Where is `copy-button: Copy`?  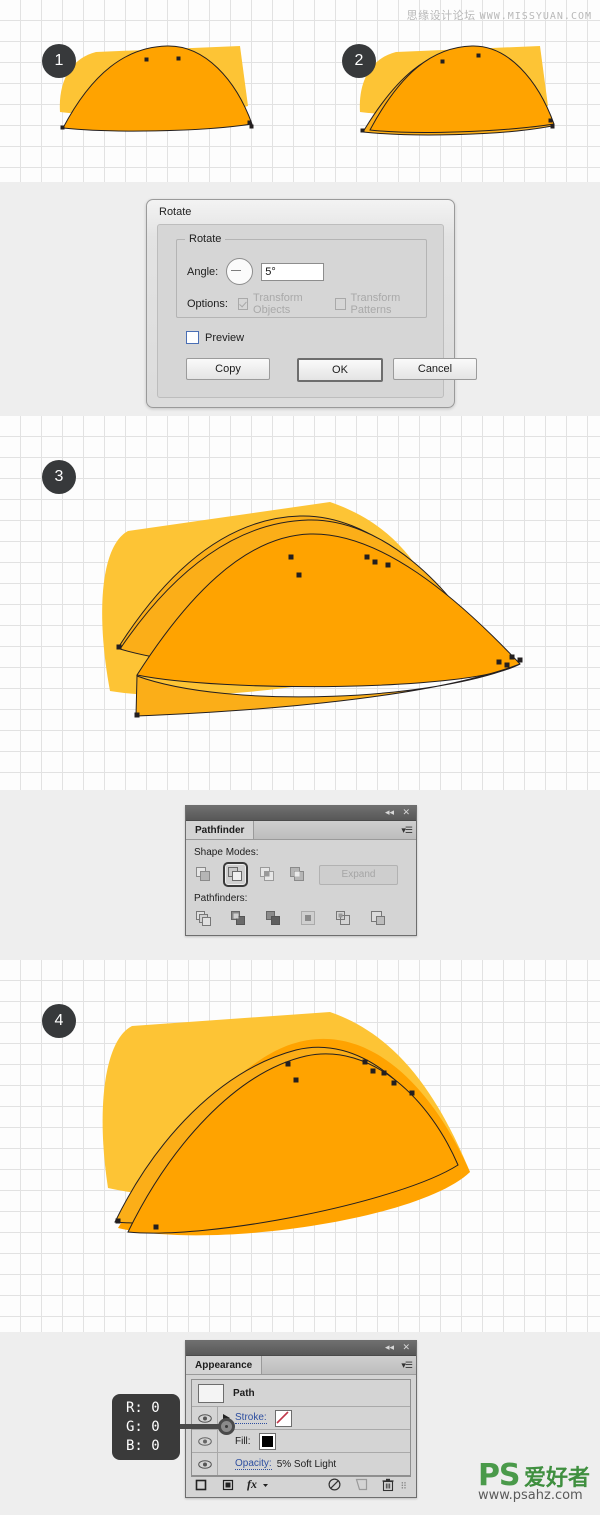 copy-button: Copy is located at coordinates (228, 369).